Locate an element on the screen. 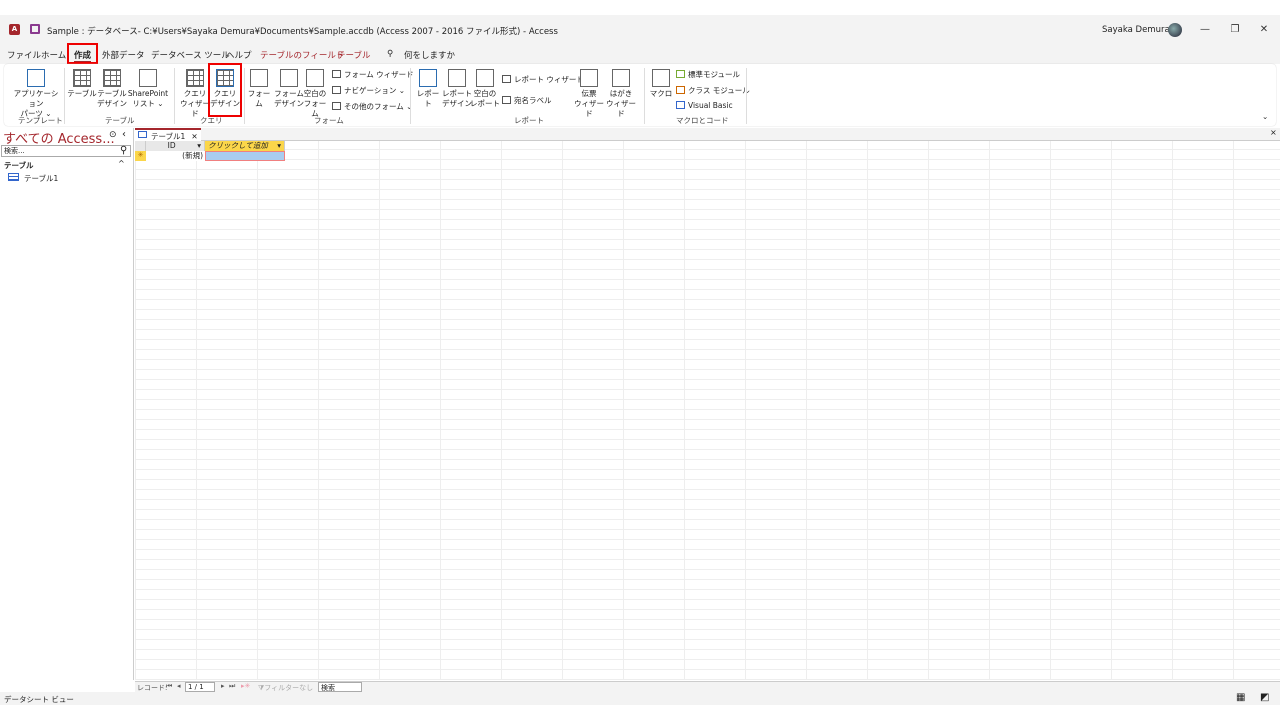  form-icon is located at coordinates (259, 78).